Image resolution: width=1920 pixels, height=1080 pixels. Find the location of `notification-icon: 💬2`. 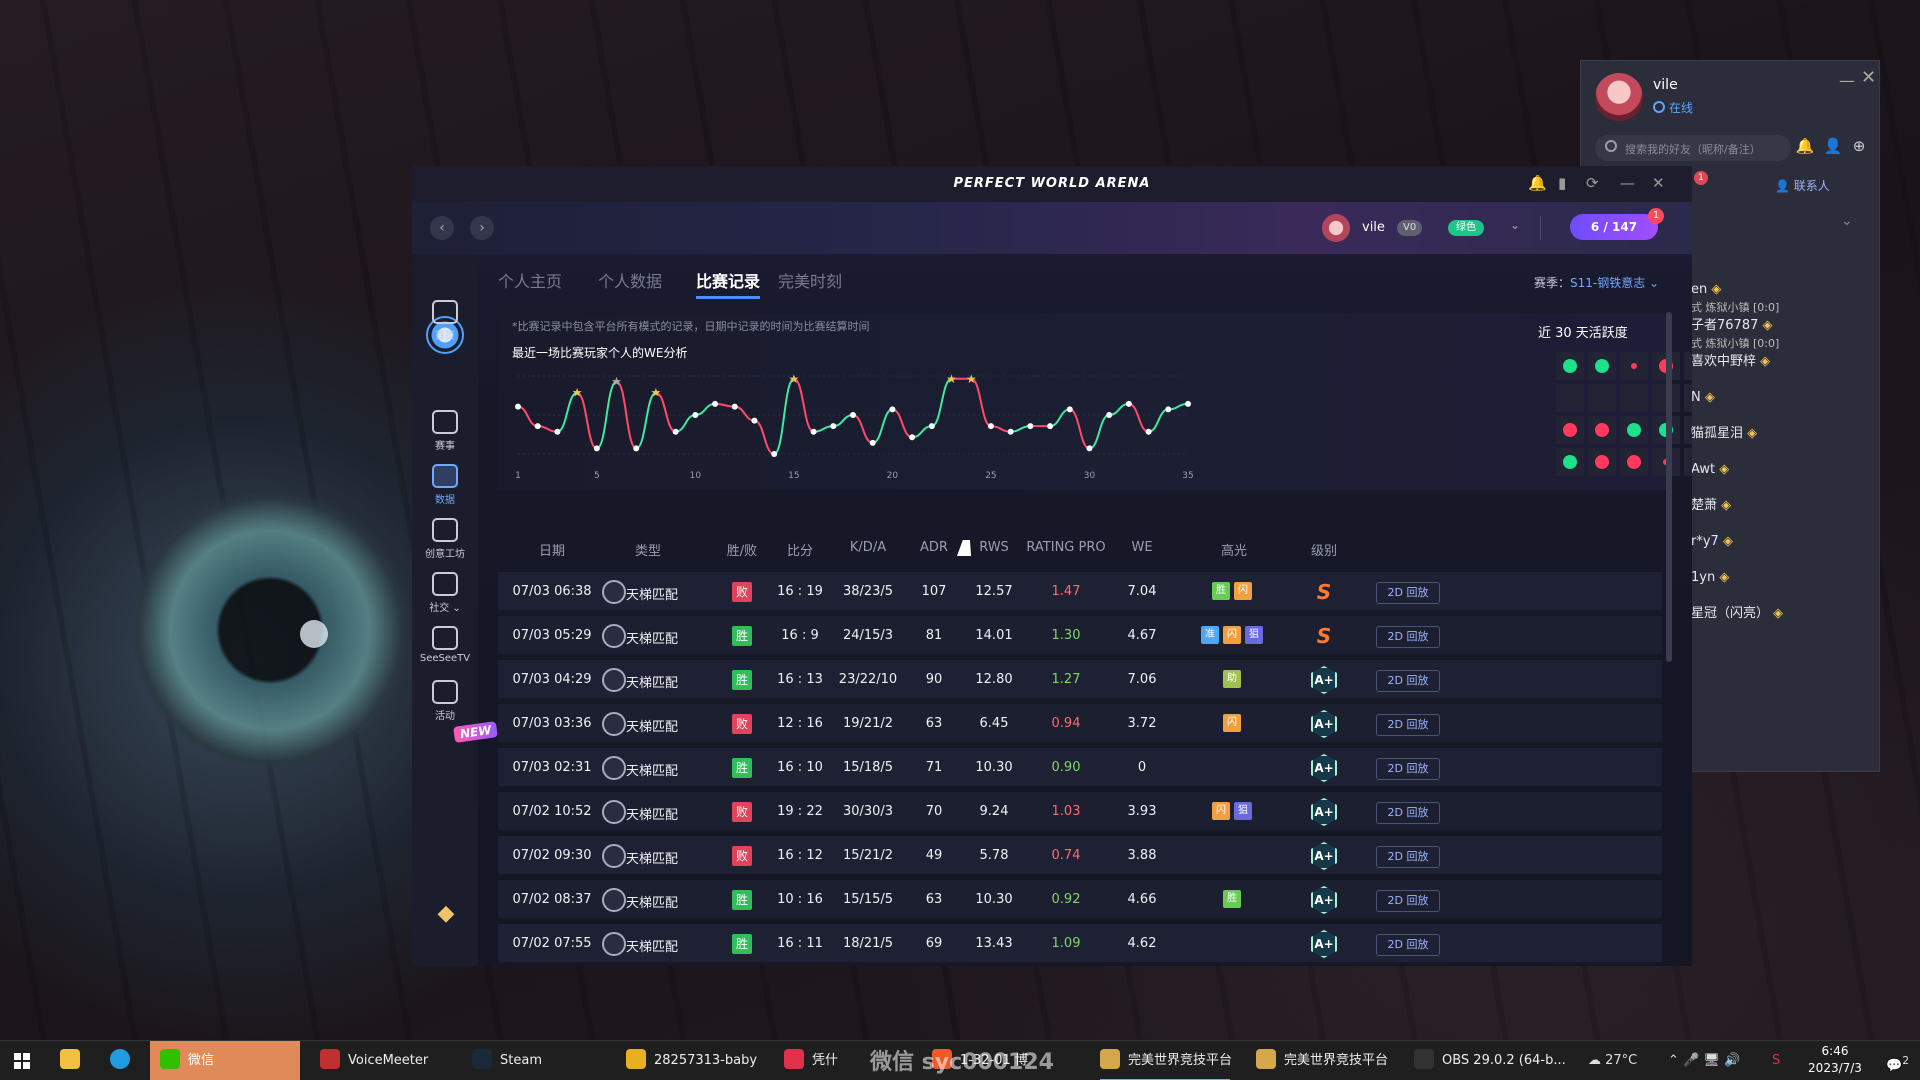

notification-icon: 💬2 is located at coordinates (1897, 1060).